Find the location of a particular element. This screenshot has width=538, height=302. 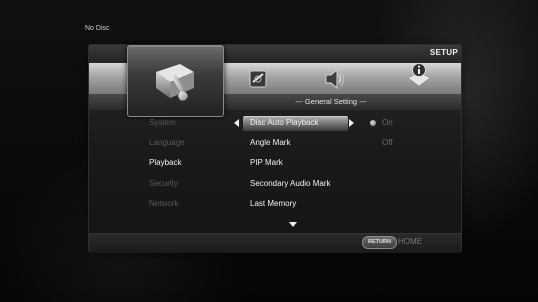

radio-selected-icon is located at coordinates (373, 123).